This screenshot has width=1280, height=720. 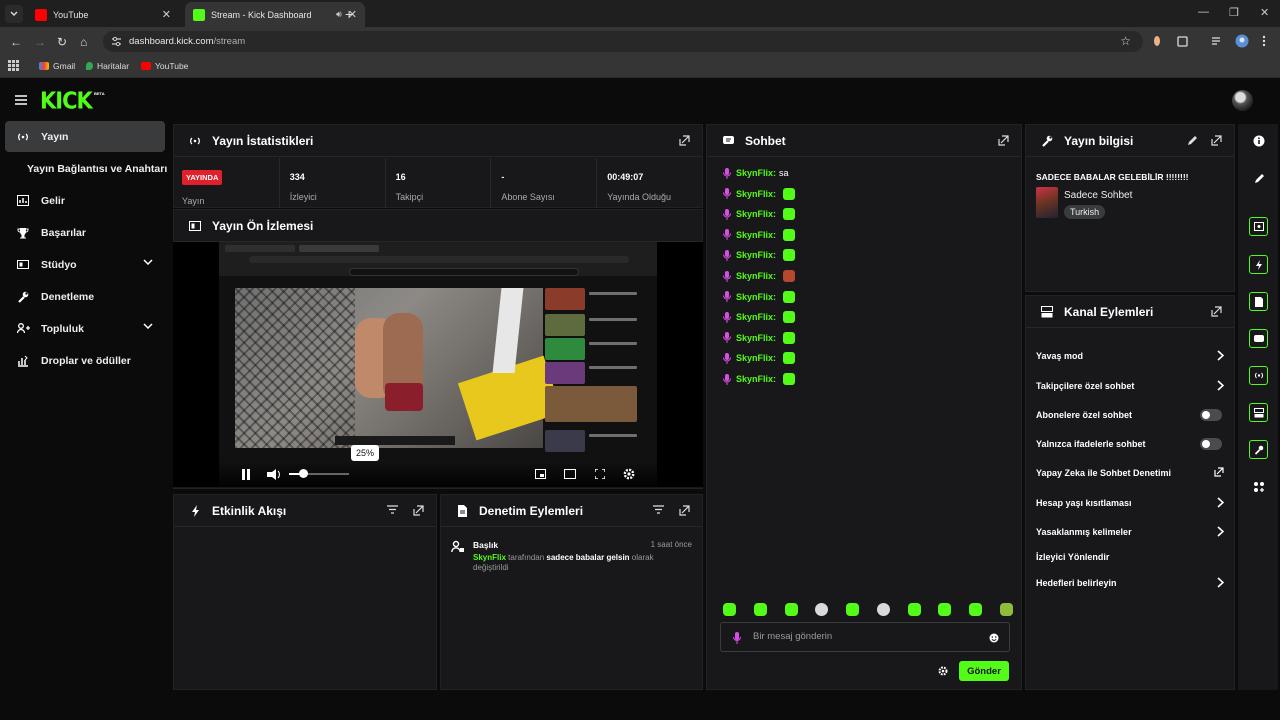 I want to click on rail-mod-actions-button, so click(x=1258, y=301).